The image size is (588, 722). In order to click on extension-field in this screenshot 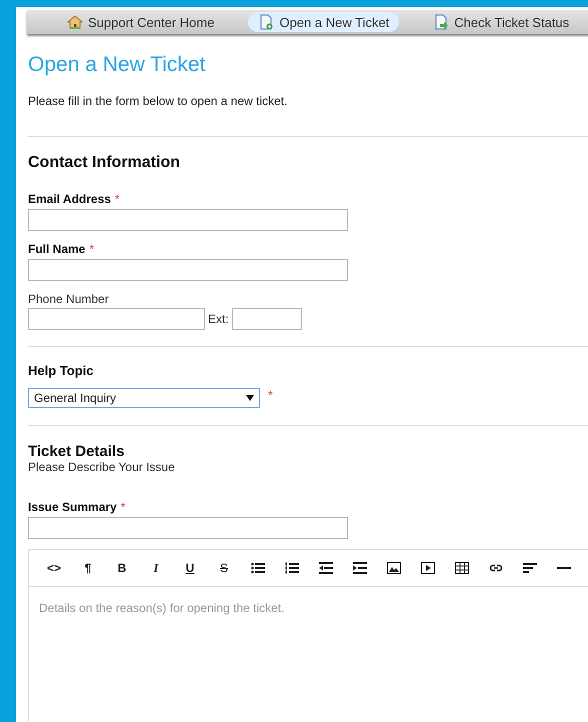, I will do `click(267, 319)`.